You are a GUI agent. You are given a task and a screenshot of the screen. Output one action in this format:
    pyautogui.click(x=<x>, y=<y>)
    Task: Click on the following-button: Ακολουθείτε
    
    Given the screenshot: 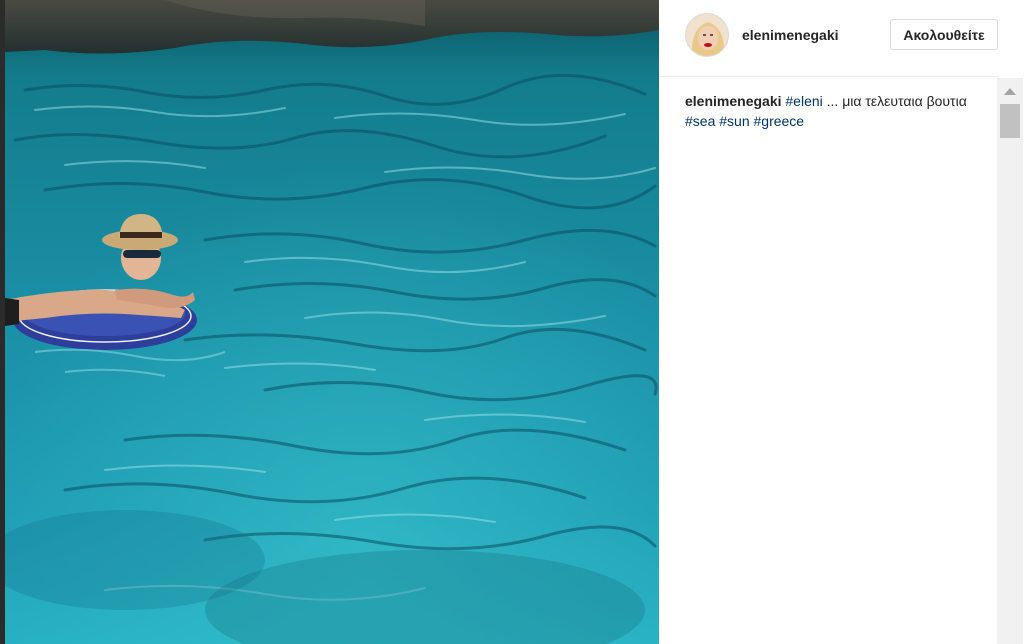 What is the action you would take?
    pyautogui.click(x=944, y=34)
    